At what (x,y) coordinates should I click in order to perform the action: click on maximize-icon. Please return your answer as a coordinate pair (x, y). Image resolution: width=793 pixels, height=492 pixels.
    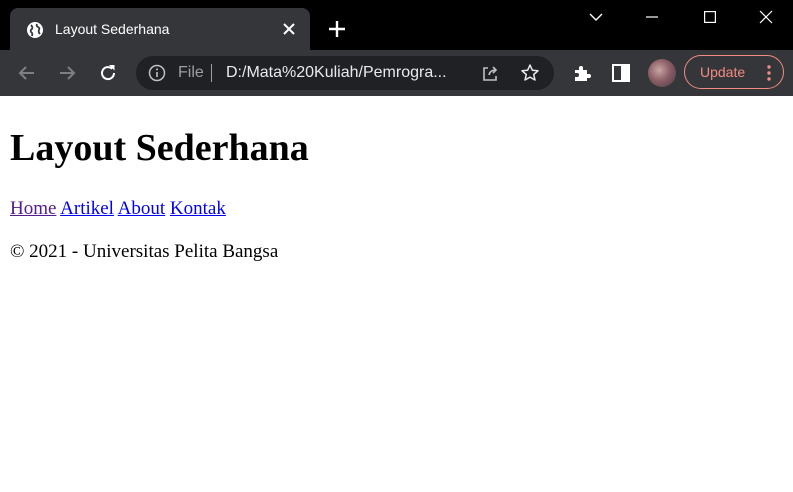
    Looking at the image, I should click on (710, 17).